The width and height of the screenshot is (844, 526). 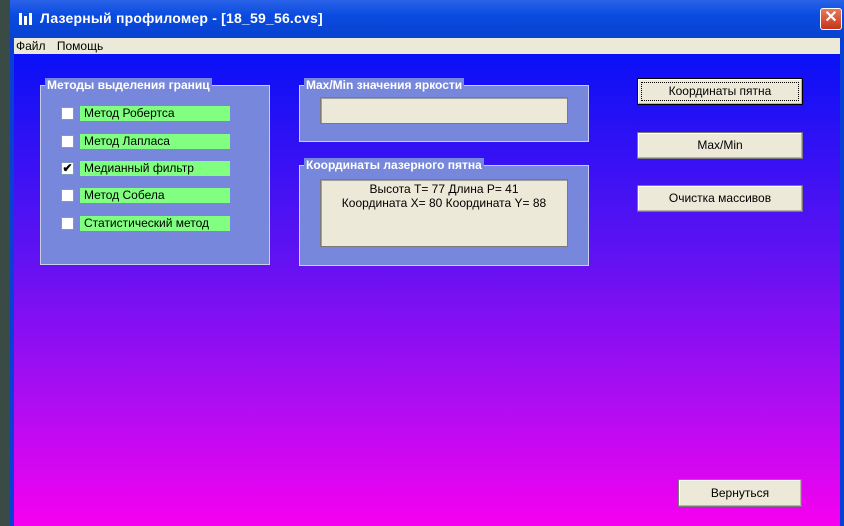 What do you see at coordinates (155, 223) in the screenshot?
I see `statistical-label: Статистический метод` at bounding box center [155, 223].